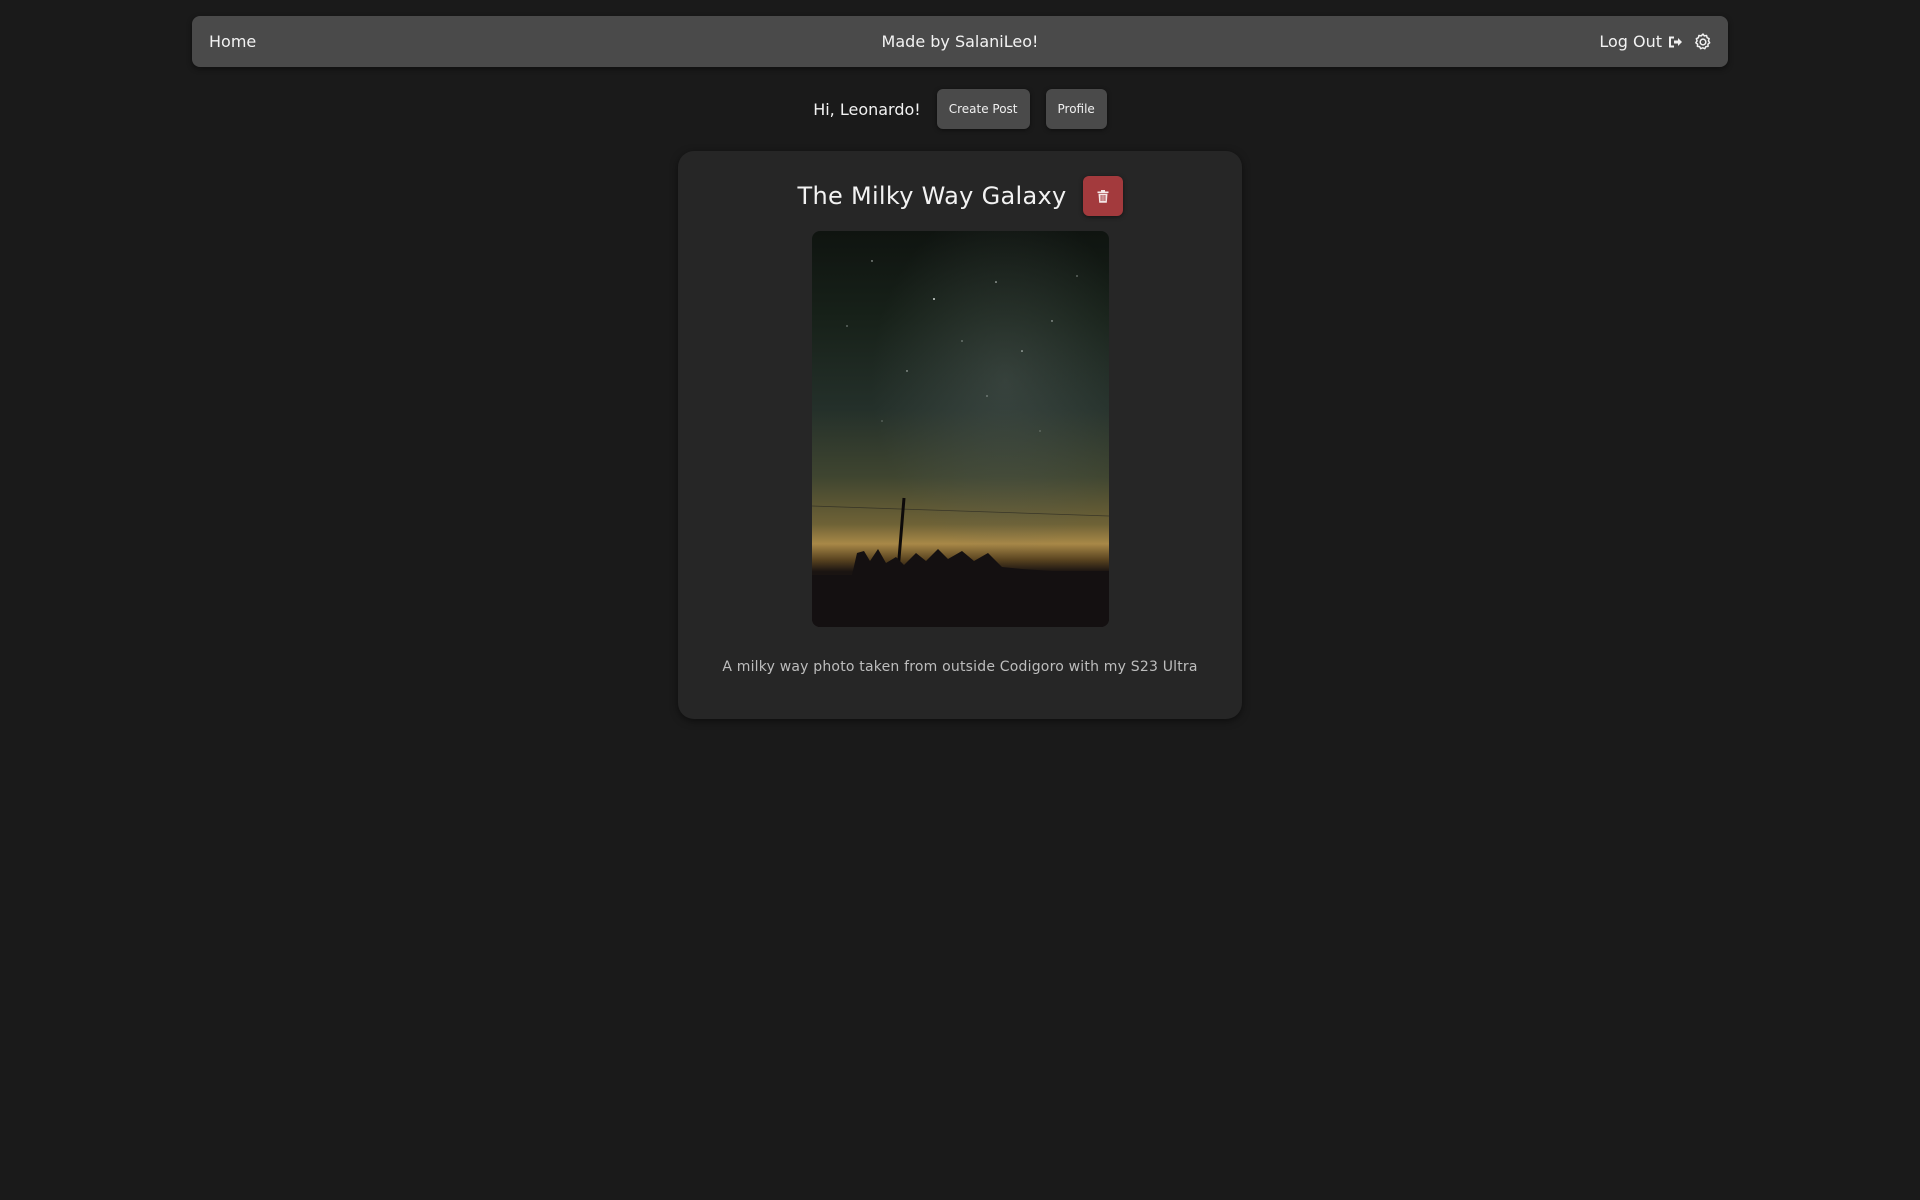 This screenshot has height=1200, width=1920. I want to click on profile-button: Profile, so click(1076, 109).